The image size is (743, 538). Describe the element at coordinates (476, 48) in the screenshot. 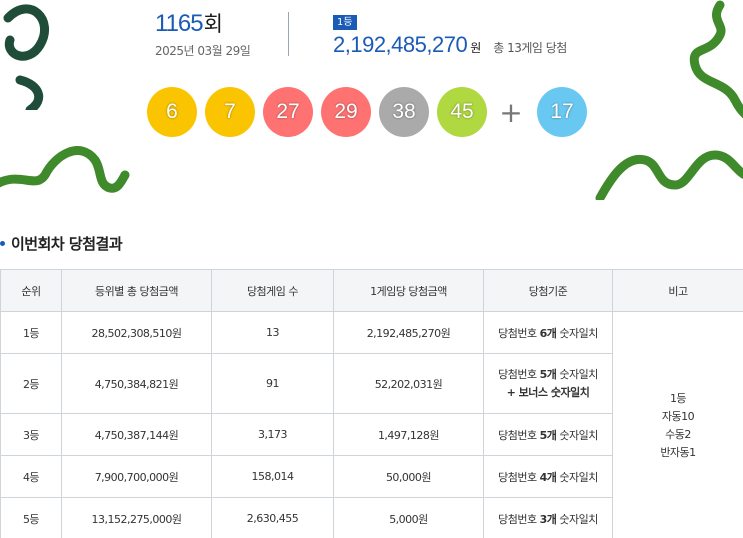

I see `prize-unit: 원` at that location.